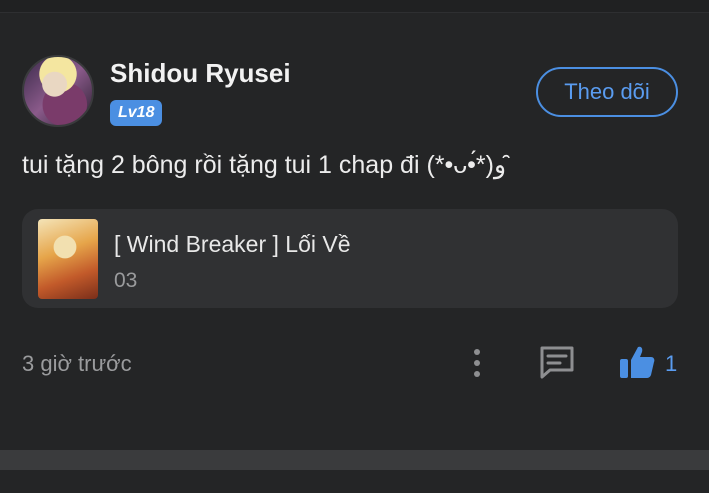 The width and height of the screenshot is (709, 493). Describe the element at coordinates (354, 481) in the screenshot. I see `next-section` at that location.